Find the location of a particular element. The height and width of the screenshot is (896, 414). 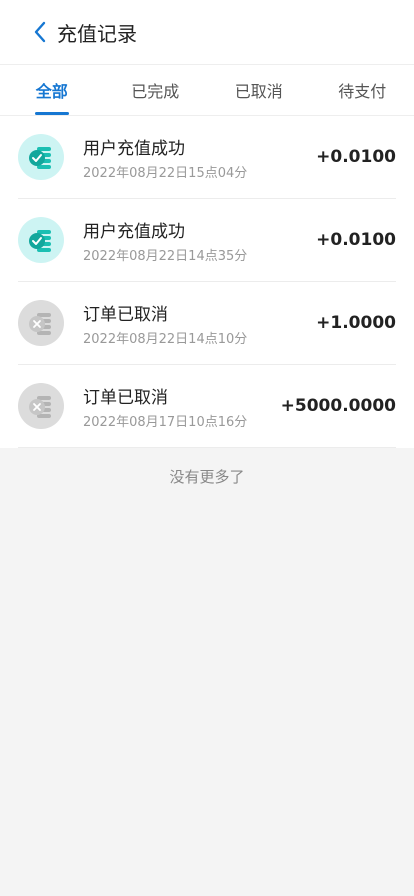

tab-cancelled: 已取消 is located at coordinates (259, 90).